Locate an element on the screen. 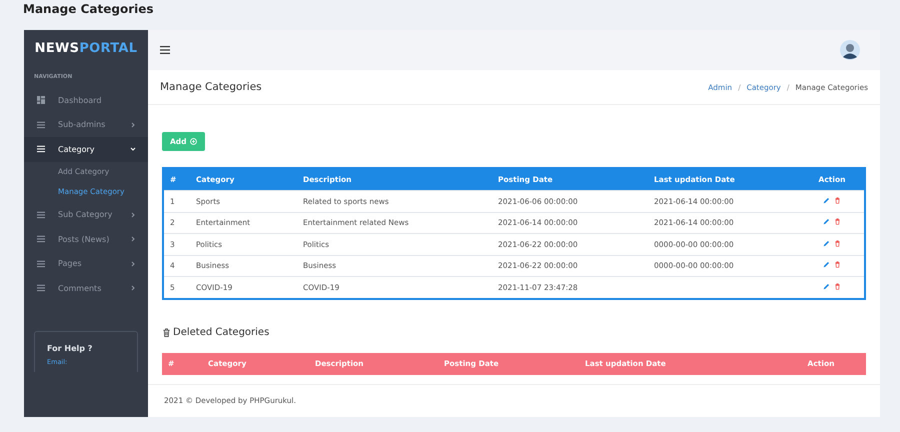 The width and height of the screenshot is (900, 432). trash-icon is located at coordinates (166, 332).